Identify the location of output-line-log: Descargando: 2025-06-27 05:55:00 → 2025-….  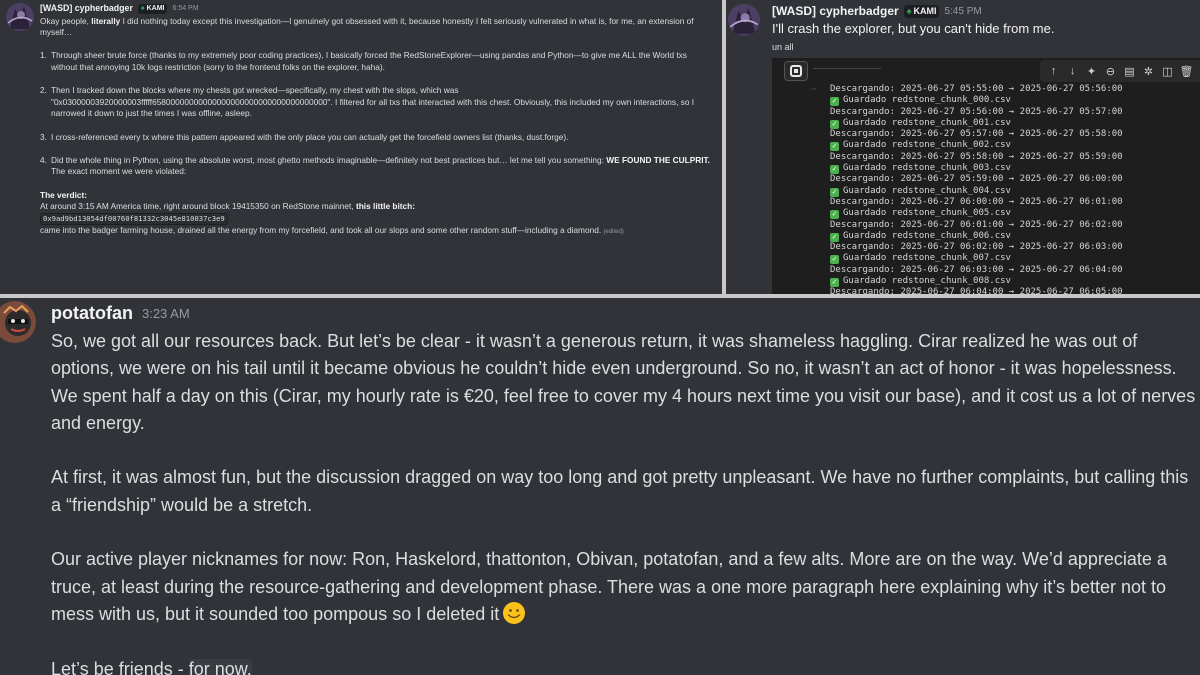
(976, 89).